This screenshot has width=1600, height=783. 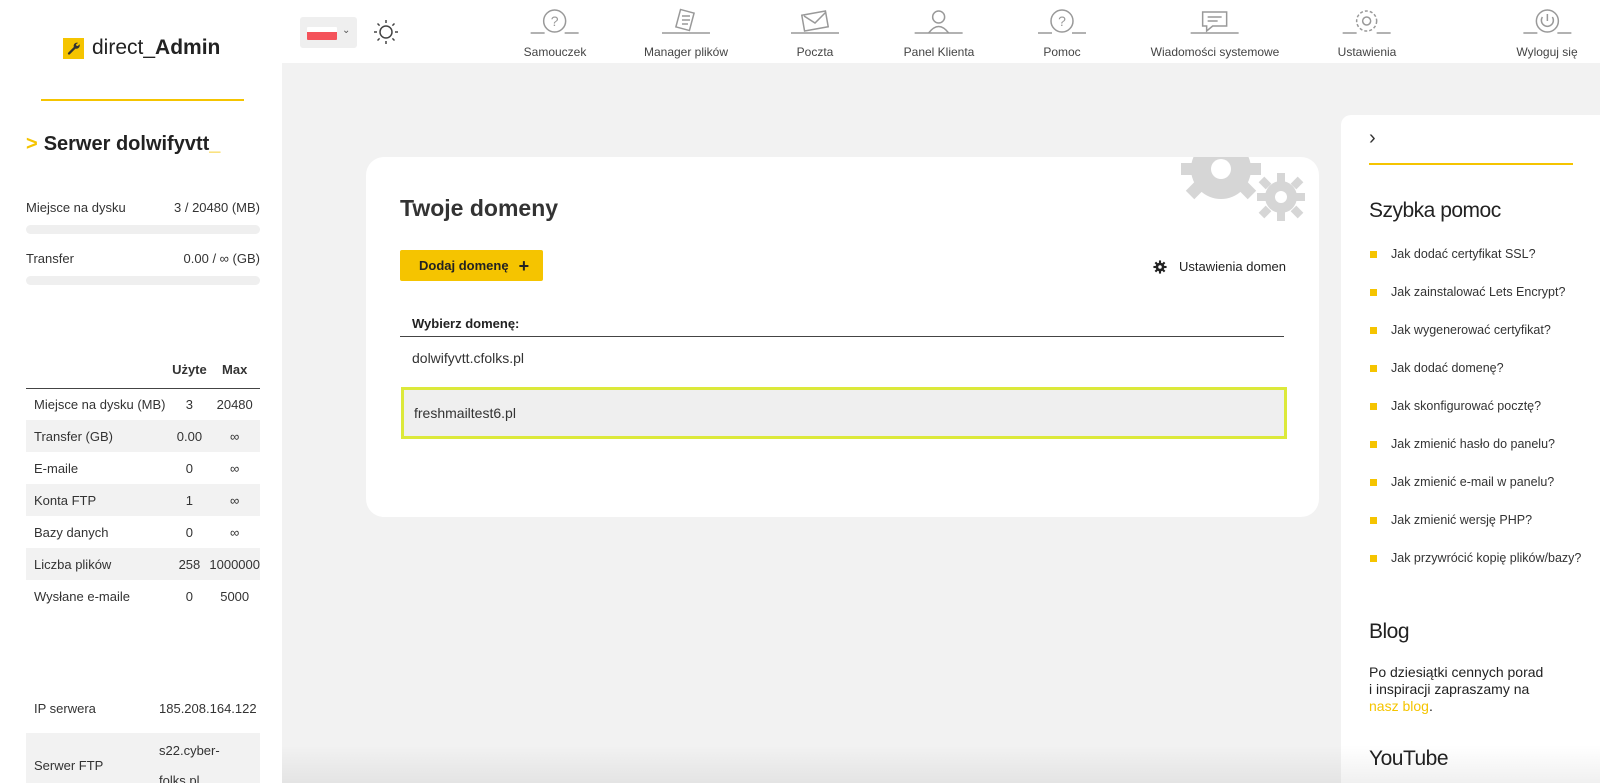 I want to click on nav-tutorial: ? Samouczek, so click(x=555, y=33).